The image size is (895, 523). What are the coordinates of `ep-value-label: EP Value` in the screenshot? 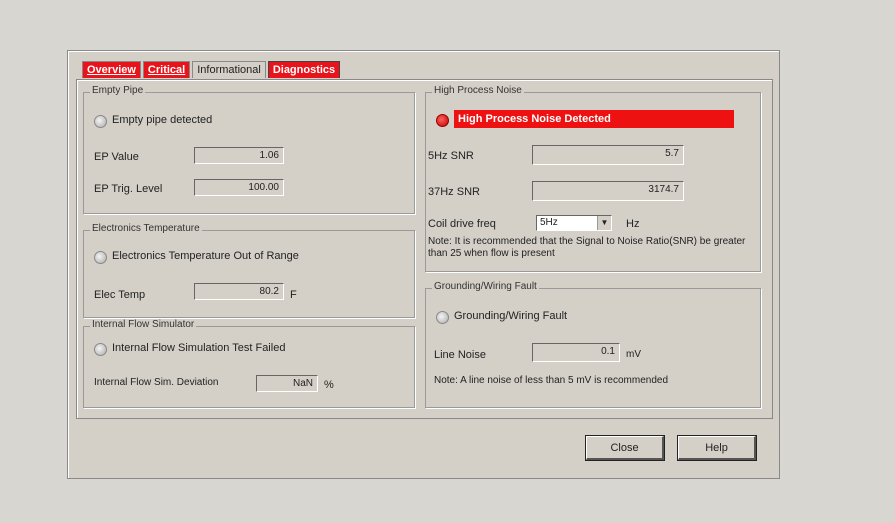 It's located at (116, 157).